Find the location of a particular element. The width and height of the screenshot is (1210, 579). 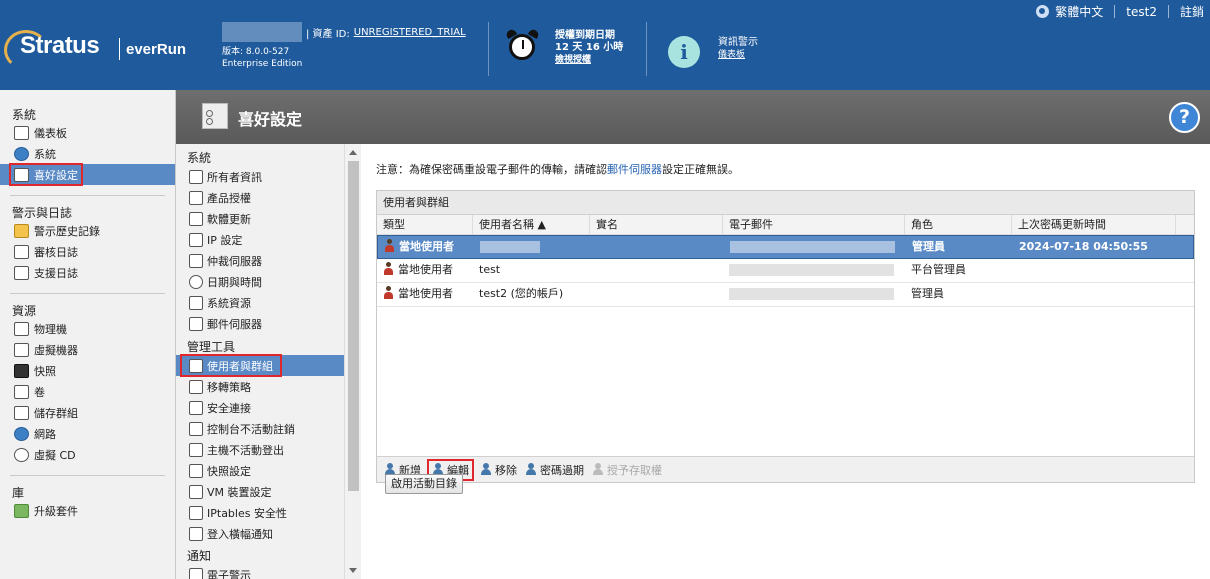

subnav-item-product-license: 產品授權 is located at coordinates (260, 197).